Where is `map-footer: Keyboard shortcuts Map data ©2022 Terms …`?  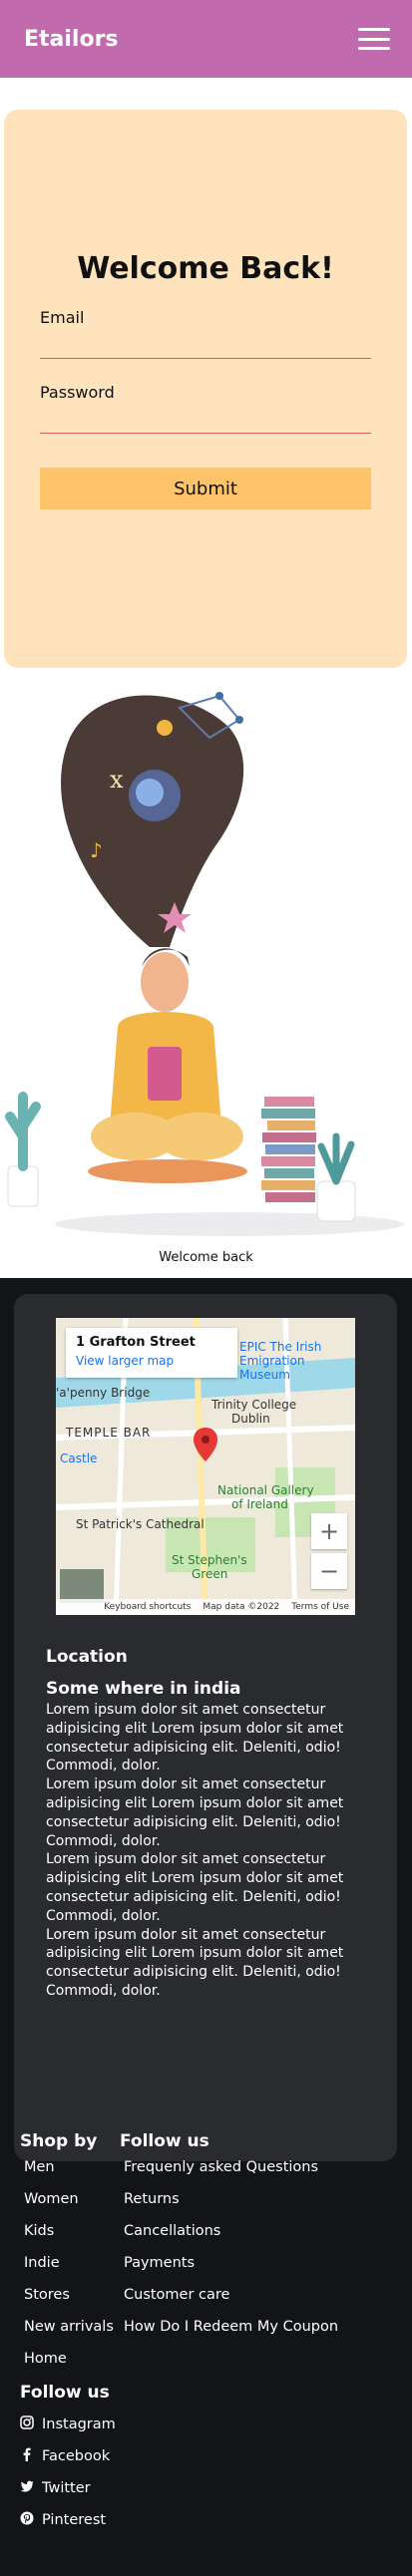 map-footer: Keyboard shortcuts Map data ©2022 Terms … is located at coordinates (205, 1607).